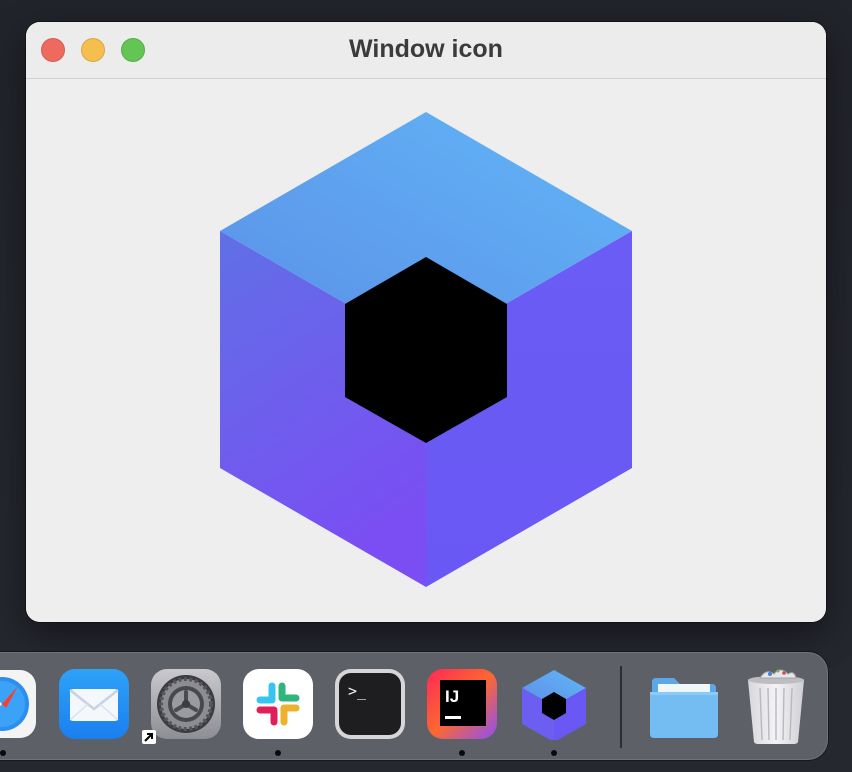 Image resolution: width=852 pixels, height=772 pixels. What do you see at coordinates (554, 705) in the screenshot?
I see `cube-app-icon` at bounding box center [554, 705].